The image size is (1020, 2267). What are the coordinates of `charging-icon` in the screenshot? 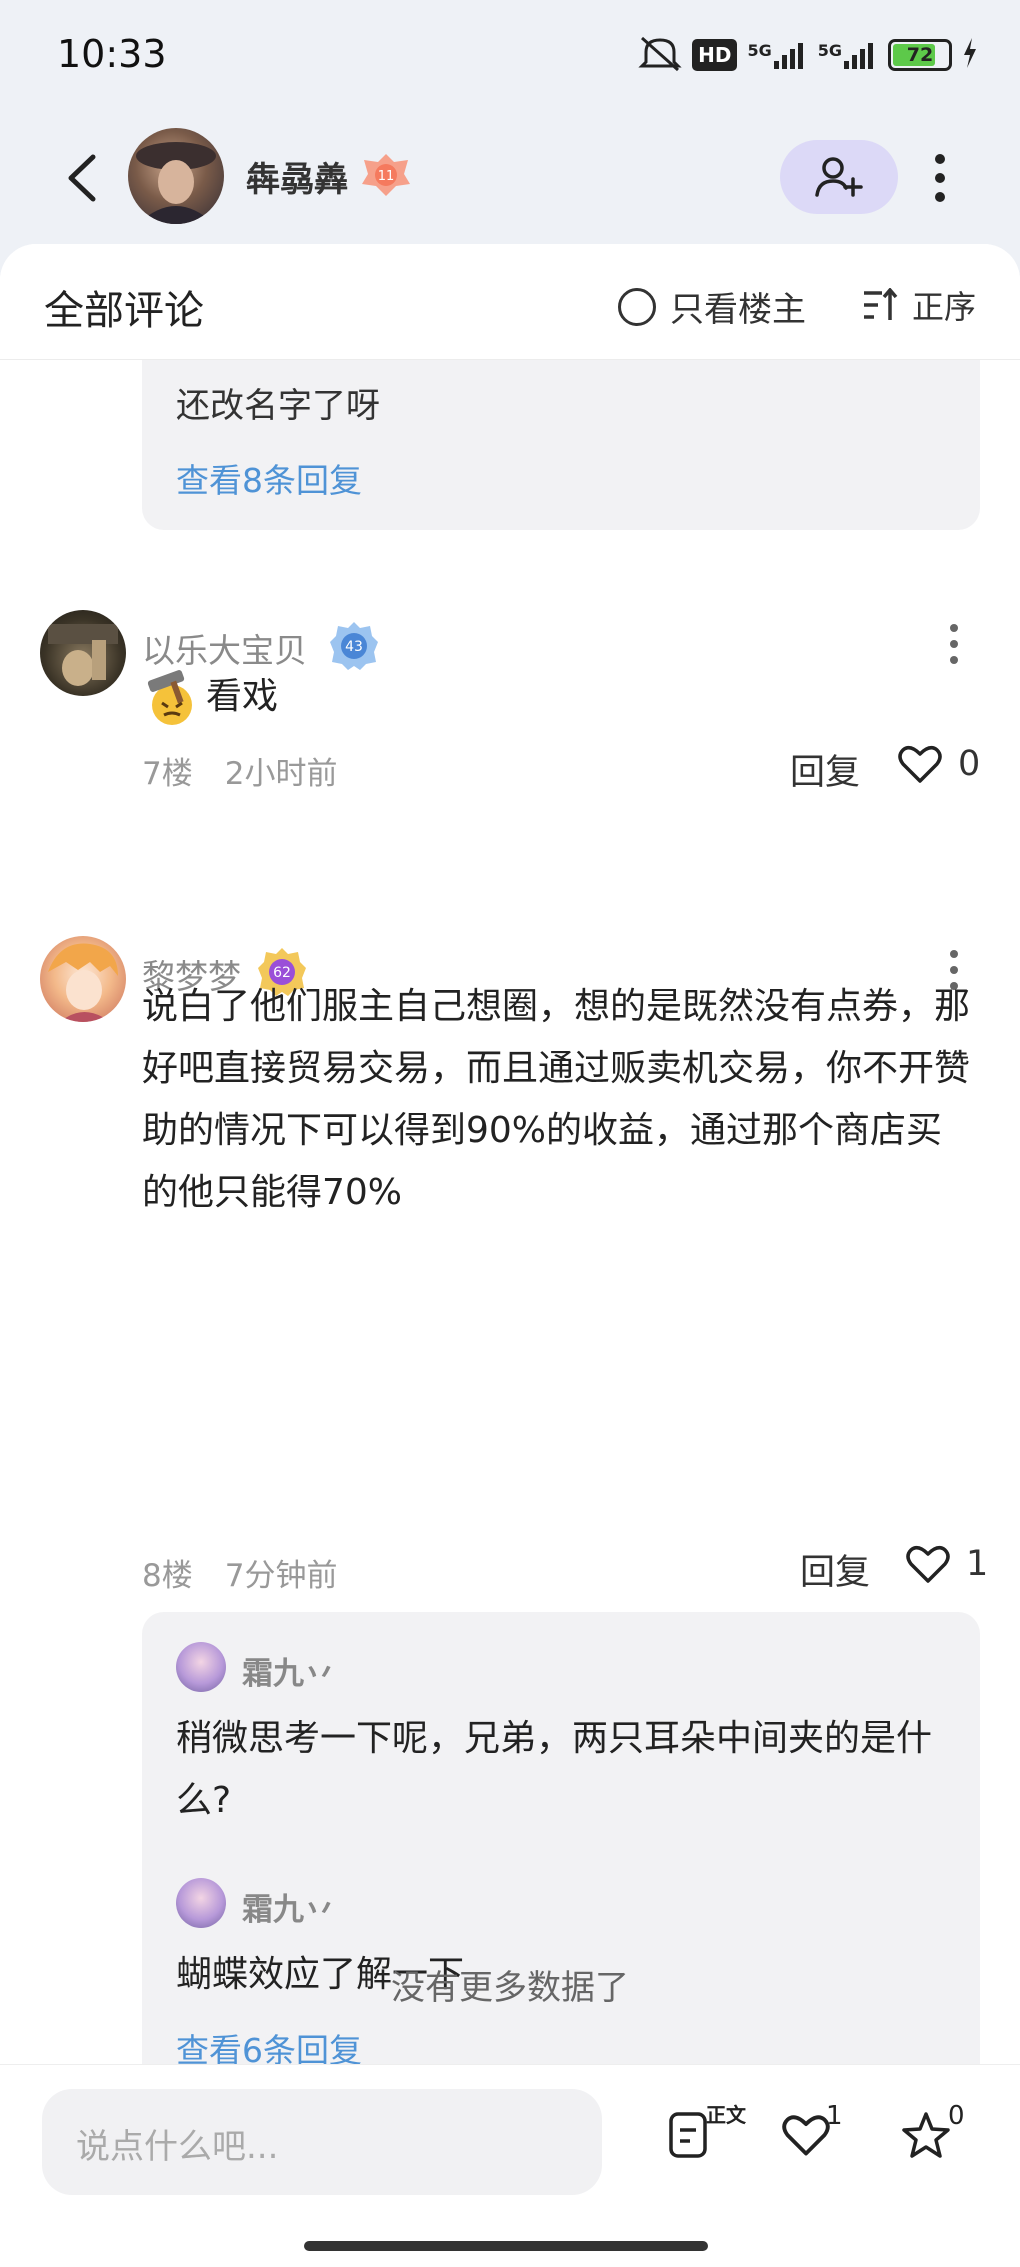 It's located at (970, 55).